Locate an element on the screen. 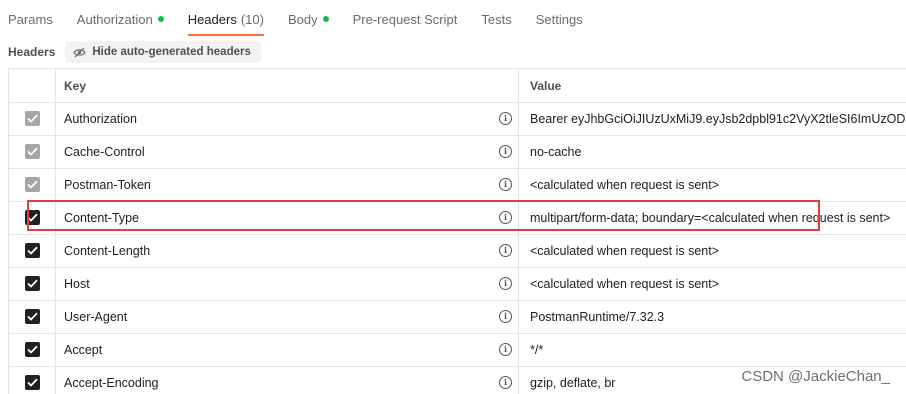 The height and width of the screenshot is (394, 906). table-row: User-Agent i PostmanRuntime/7.32.3 is located at coordinates (457, 317).